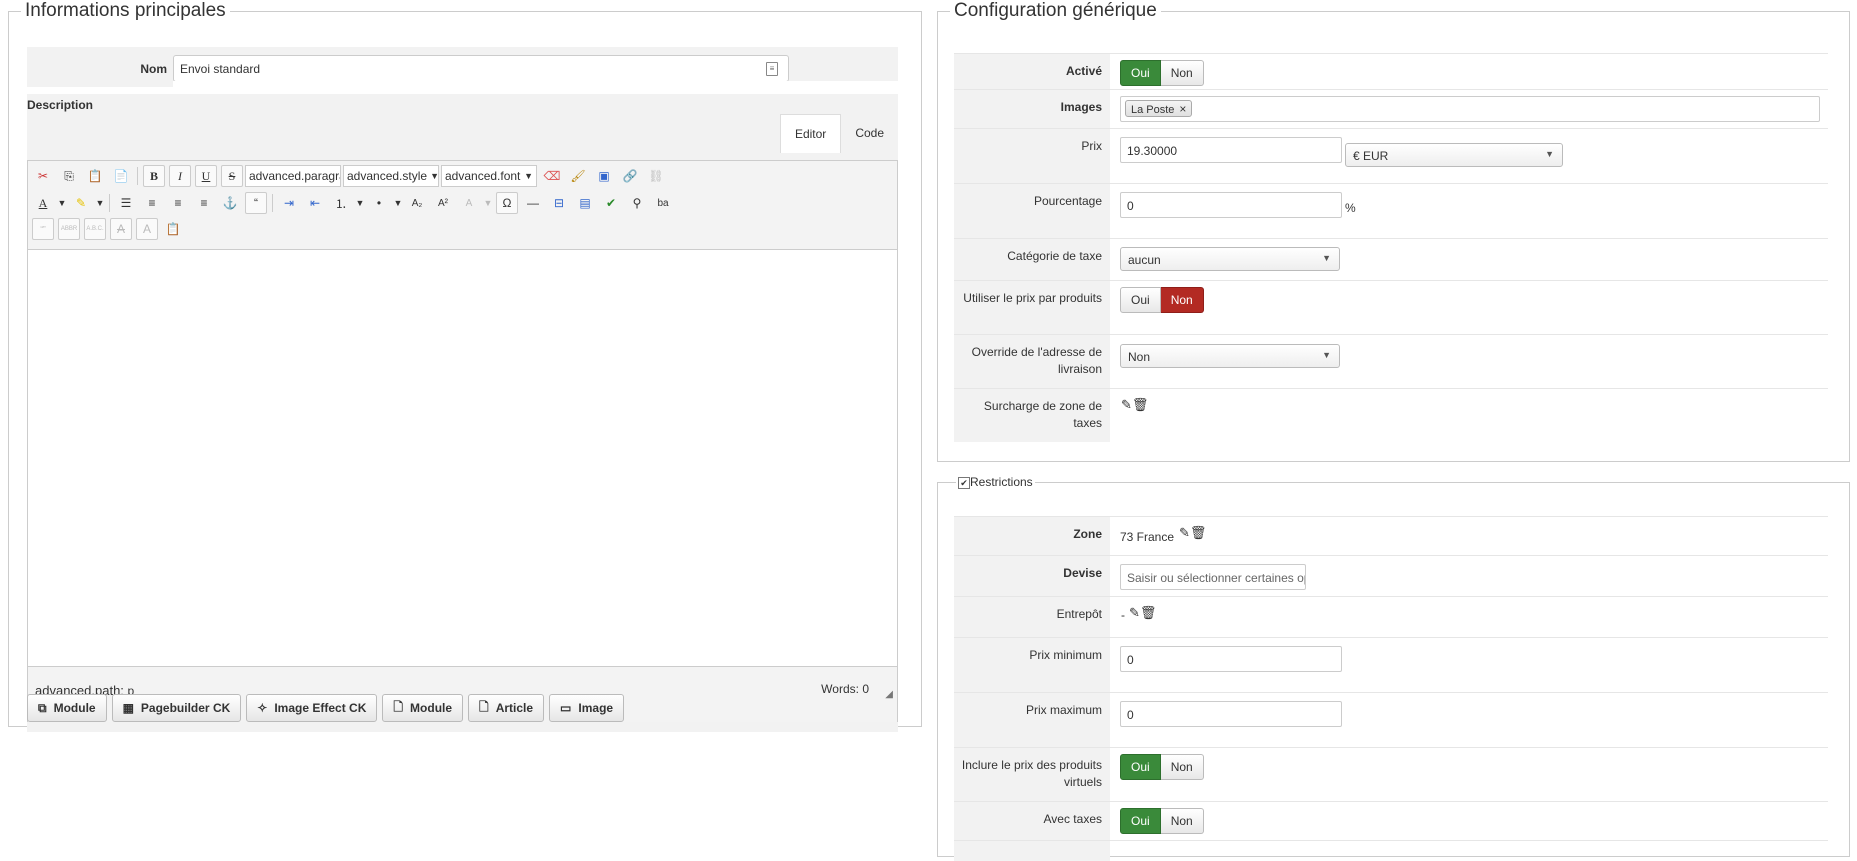  Describe the element at coordinates (1231, 150) in the screenshot. I see `price-input: 19.30000` at that location.